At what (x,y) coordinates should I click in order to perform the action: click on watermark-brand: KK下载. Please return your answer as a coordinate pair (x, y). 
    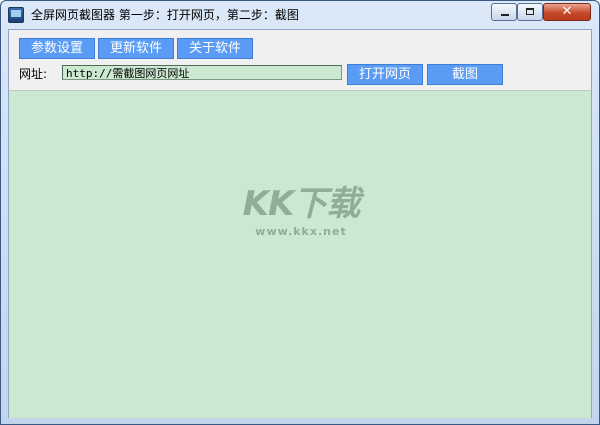
    Looking at the image, I should click on (301, 204).